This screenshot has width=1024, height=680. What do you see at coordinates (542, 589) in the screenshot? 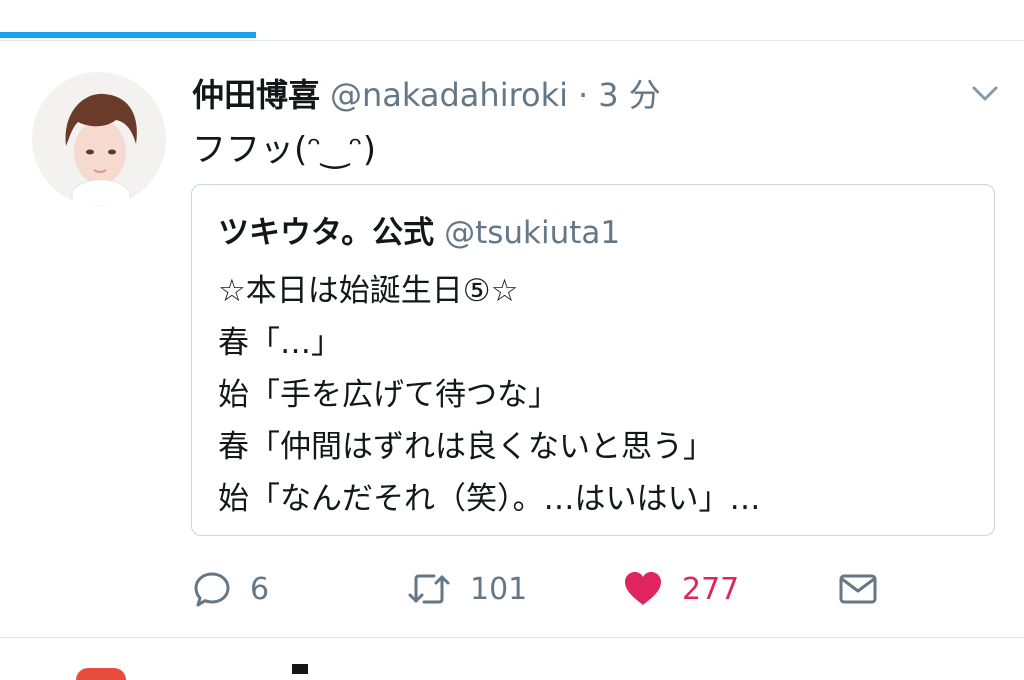
I see `tweet-actions: 6 101 277` at bounding box center [542, 589].